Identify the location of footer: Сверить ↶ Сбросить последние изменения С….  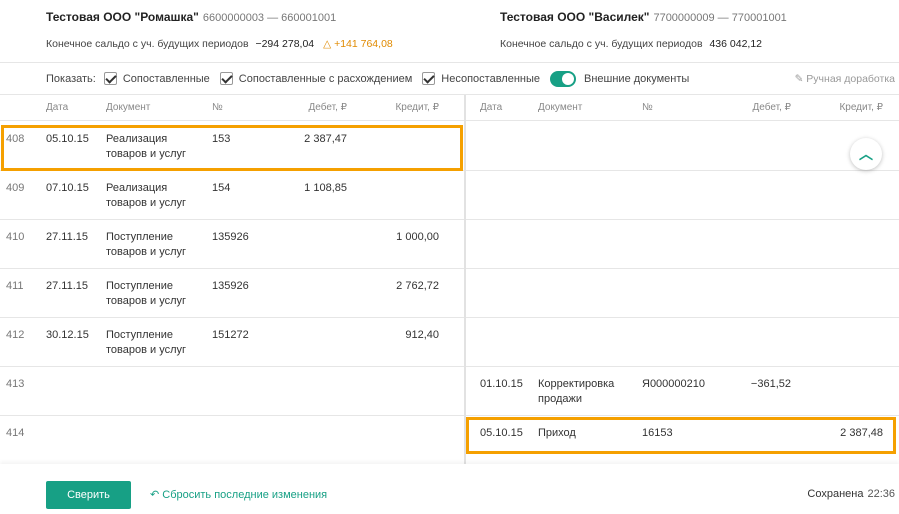
(449, 489).